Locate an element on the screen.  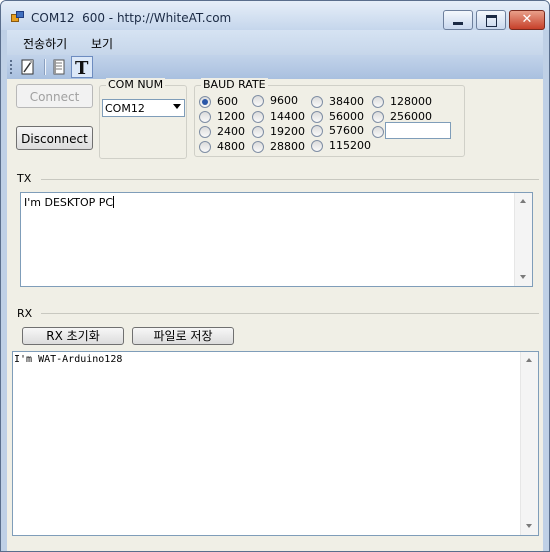
disconnect-button: Disconnect is located at coordinates (54, 138).